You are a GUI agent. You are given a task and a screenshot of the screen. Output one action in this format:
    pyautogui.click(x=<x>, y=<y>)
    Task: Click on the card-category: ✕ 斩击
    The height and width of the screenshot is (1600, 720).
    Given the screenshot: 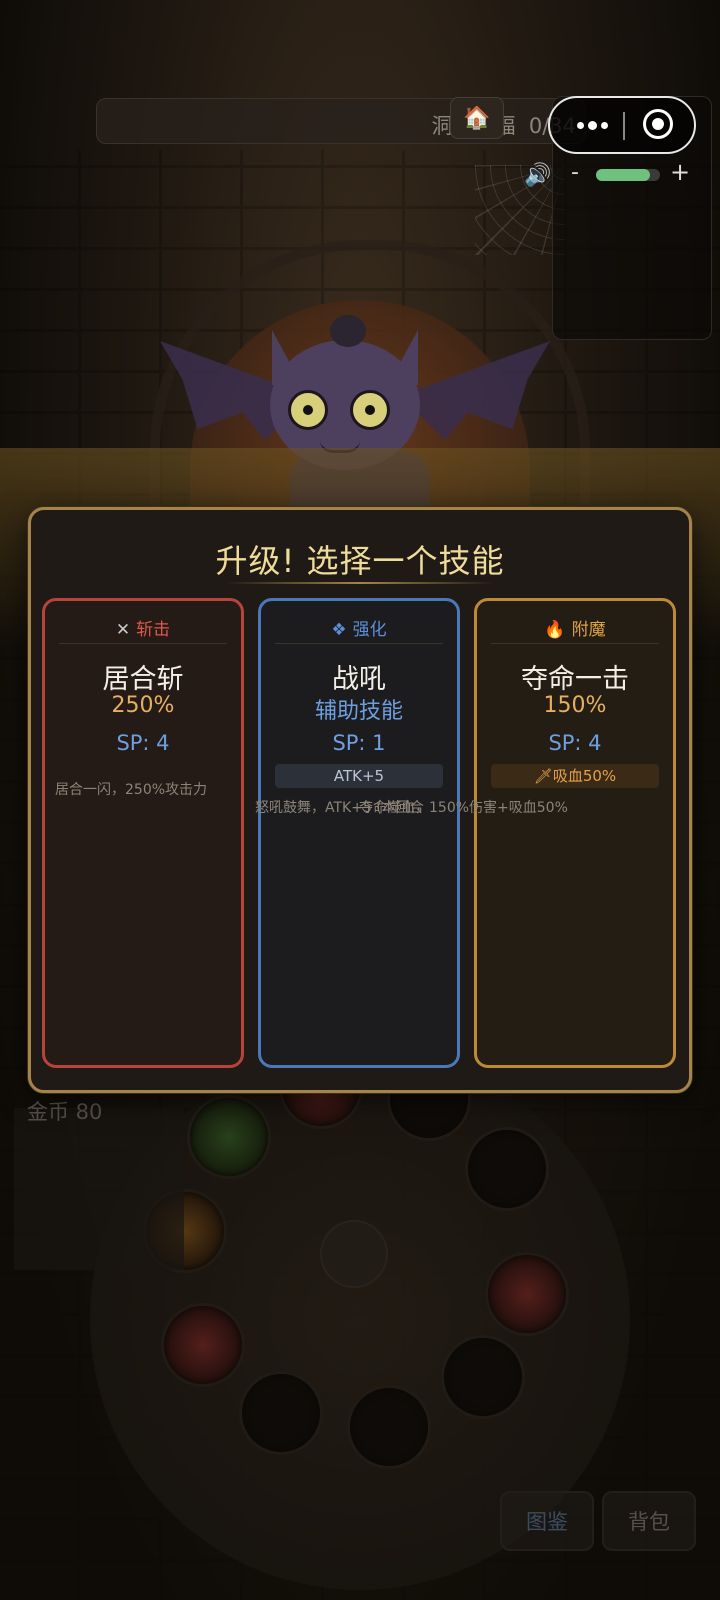 What is the action you would take?
    pyautogui.click(x=143, y=627)
    